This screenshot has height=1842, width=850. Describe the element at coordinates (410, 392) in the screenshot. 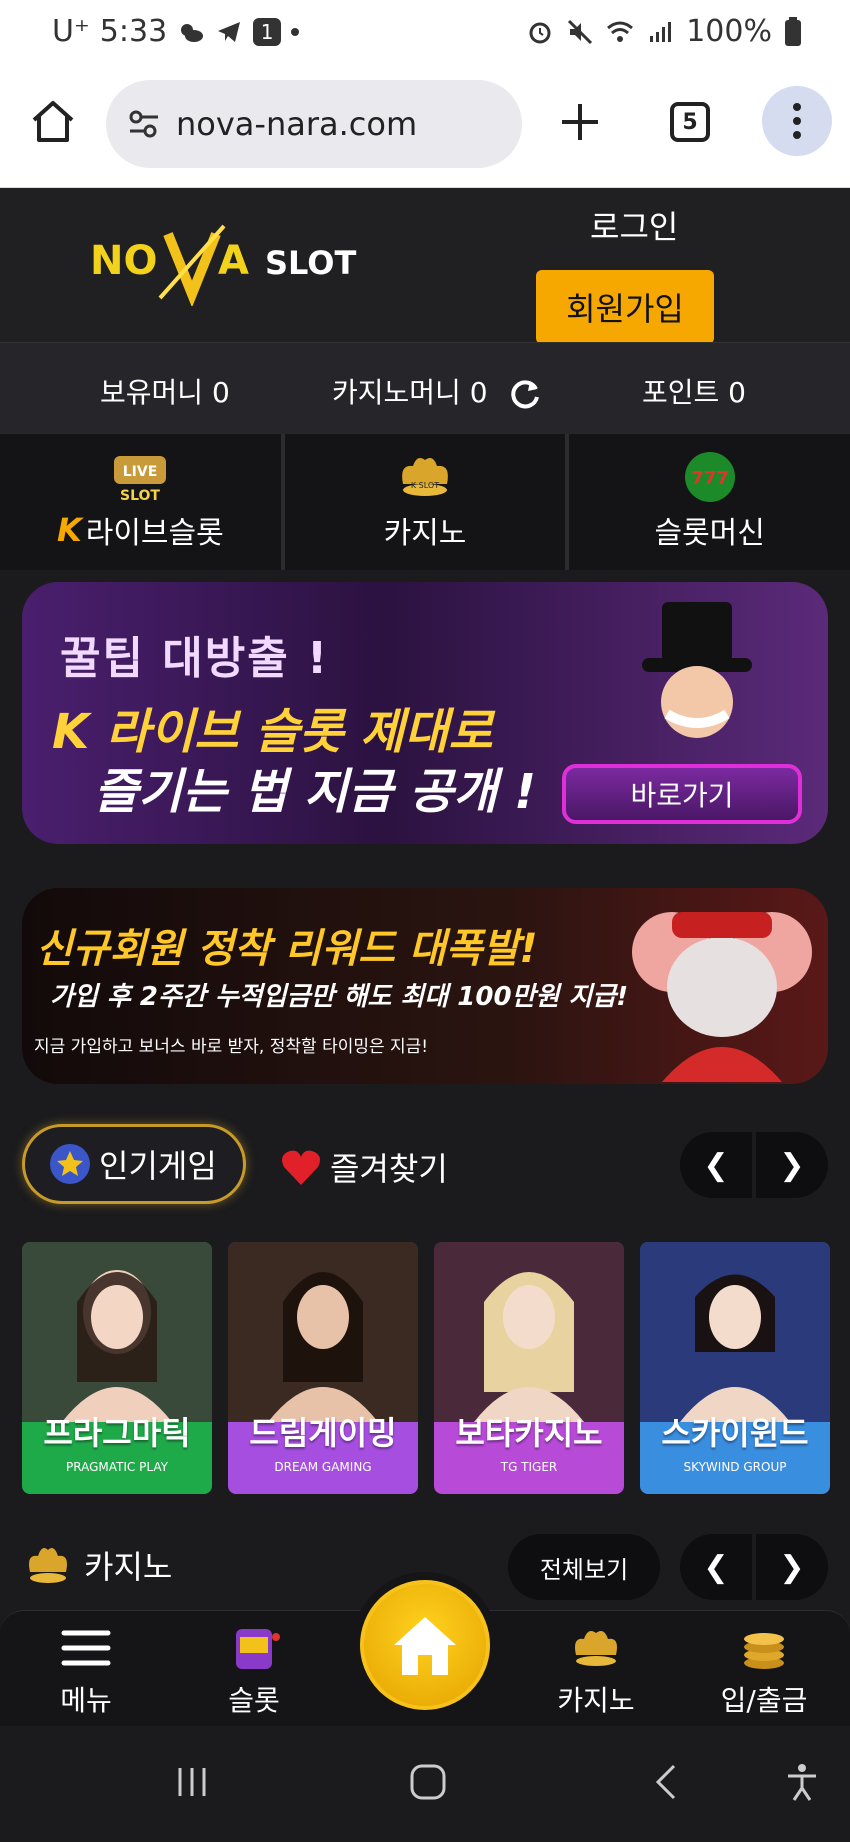

I see `casino-money: 카지노머니 0` at that location.